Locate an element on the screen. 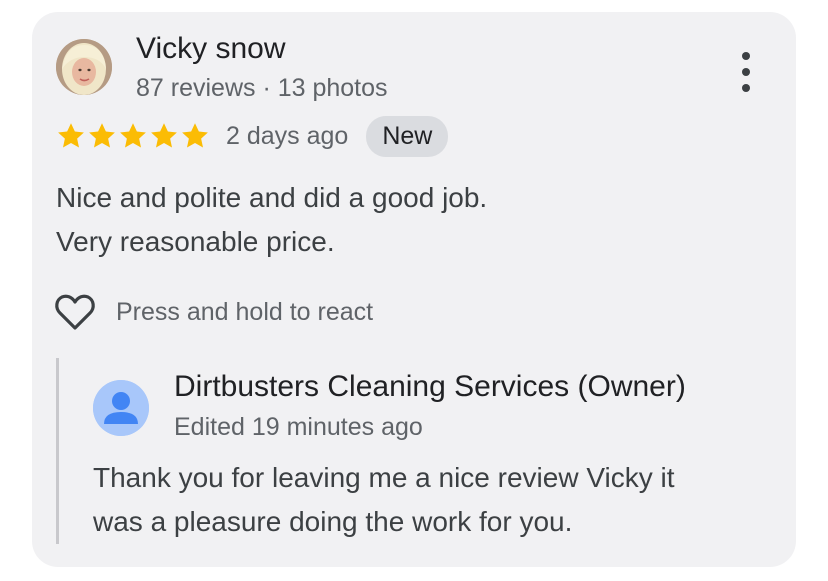 The height and width of the screenshot is (581, 828). reviewer-stats: 87 reviews · 13 photos is located at coordinates (262, 88).